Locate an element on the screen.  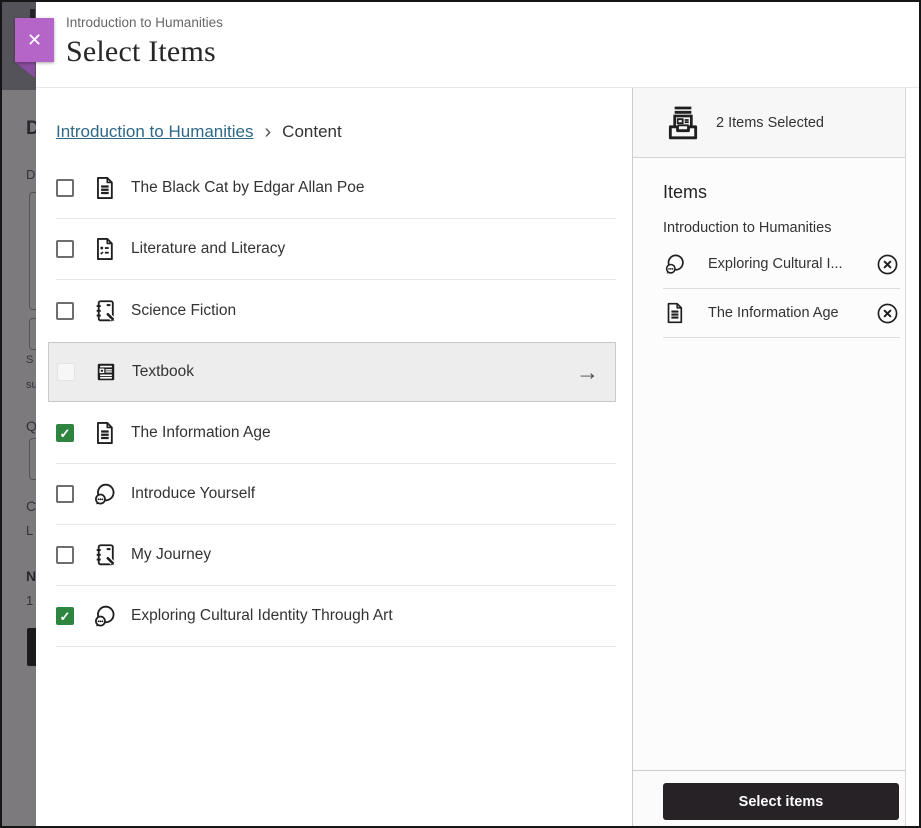
dialog-title: Select Items is located at coordinates (141, 51).